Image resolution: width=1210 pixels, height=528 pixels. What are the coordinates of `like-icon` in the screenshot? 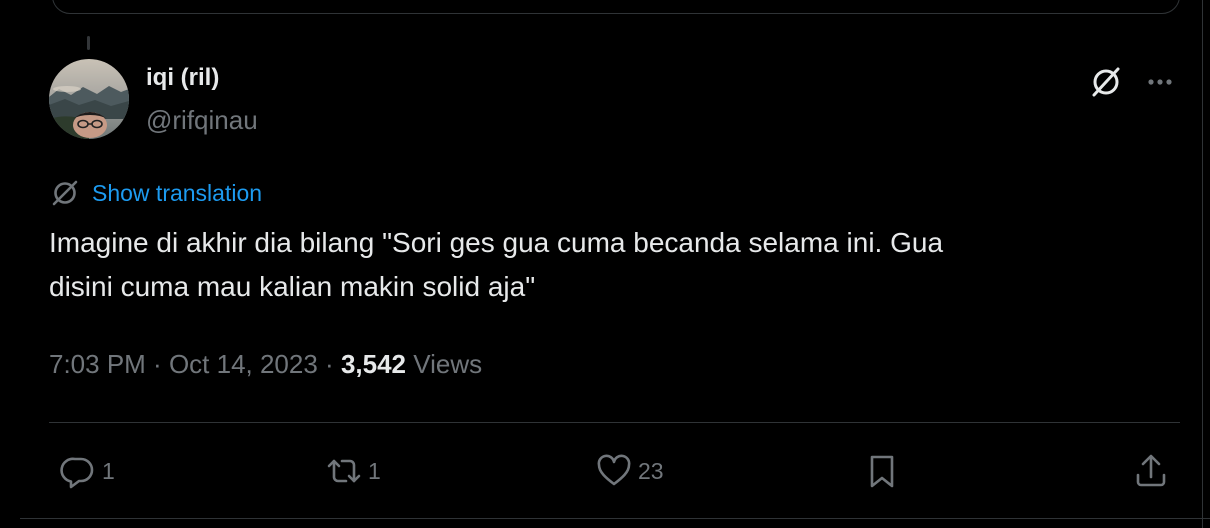 It's located at (614, 470).